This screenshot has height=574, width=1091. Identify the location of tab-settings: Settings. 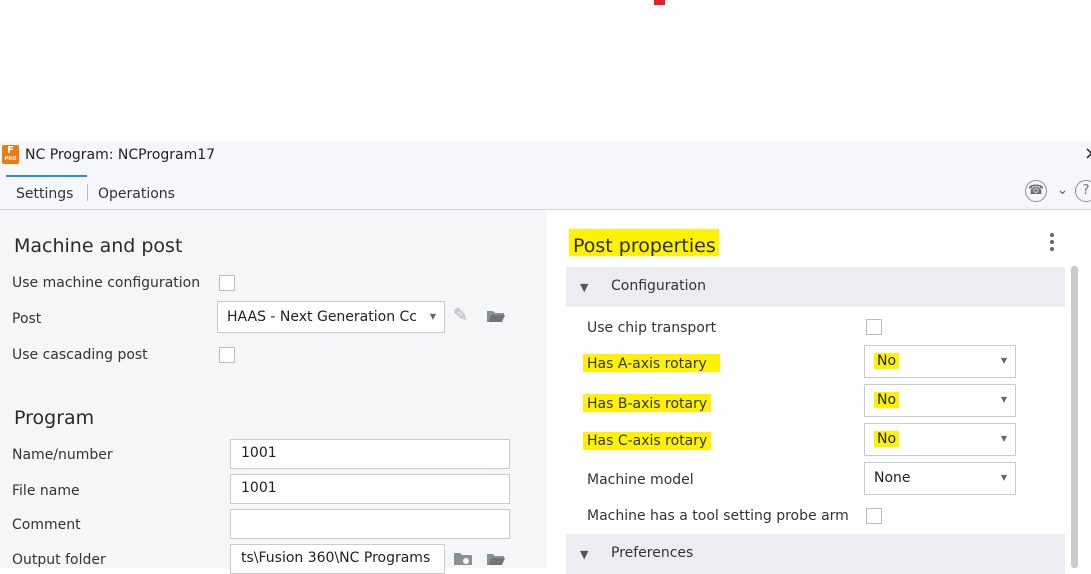
(44, 194).